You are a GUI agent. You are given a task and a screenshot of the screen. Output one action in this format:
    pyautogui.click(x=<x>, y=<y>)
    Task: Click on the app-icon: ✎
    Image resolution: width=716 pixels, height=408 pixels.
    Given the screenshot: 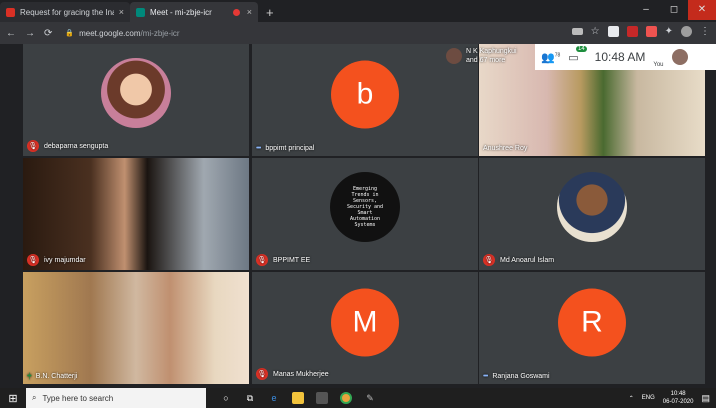 What is the action you would take?
    pyautogui.click(x=370, y=398)
    